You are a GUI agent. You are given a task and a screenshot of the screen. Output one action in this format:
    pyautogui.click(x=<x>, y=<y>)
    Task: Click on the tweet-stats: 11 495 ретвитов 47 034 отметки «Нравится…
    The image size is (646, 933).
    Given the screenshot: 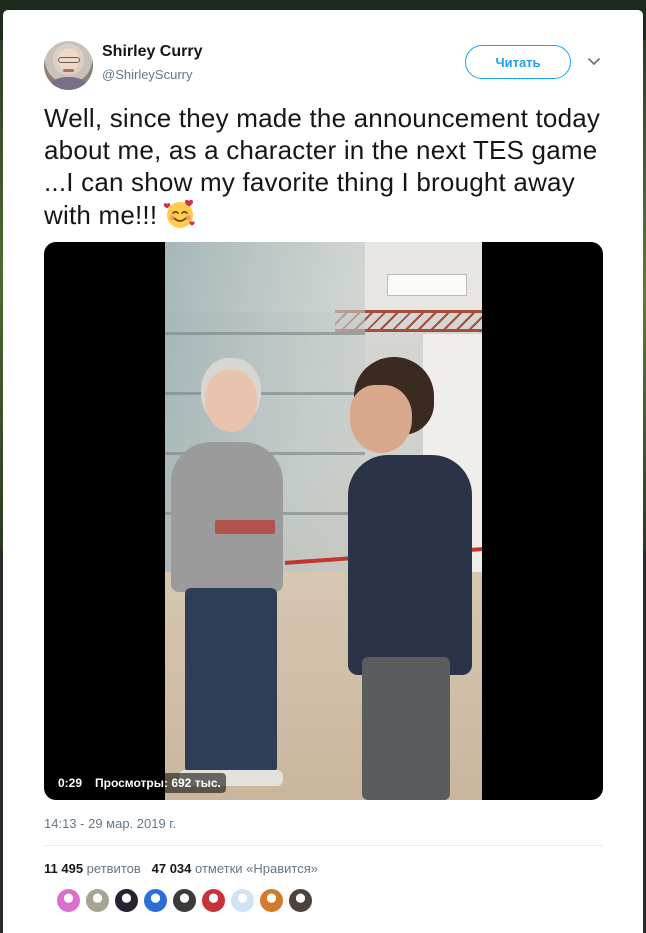 What is the action you would take?
    pyautogui.click(x=181, y=868)
    